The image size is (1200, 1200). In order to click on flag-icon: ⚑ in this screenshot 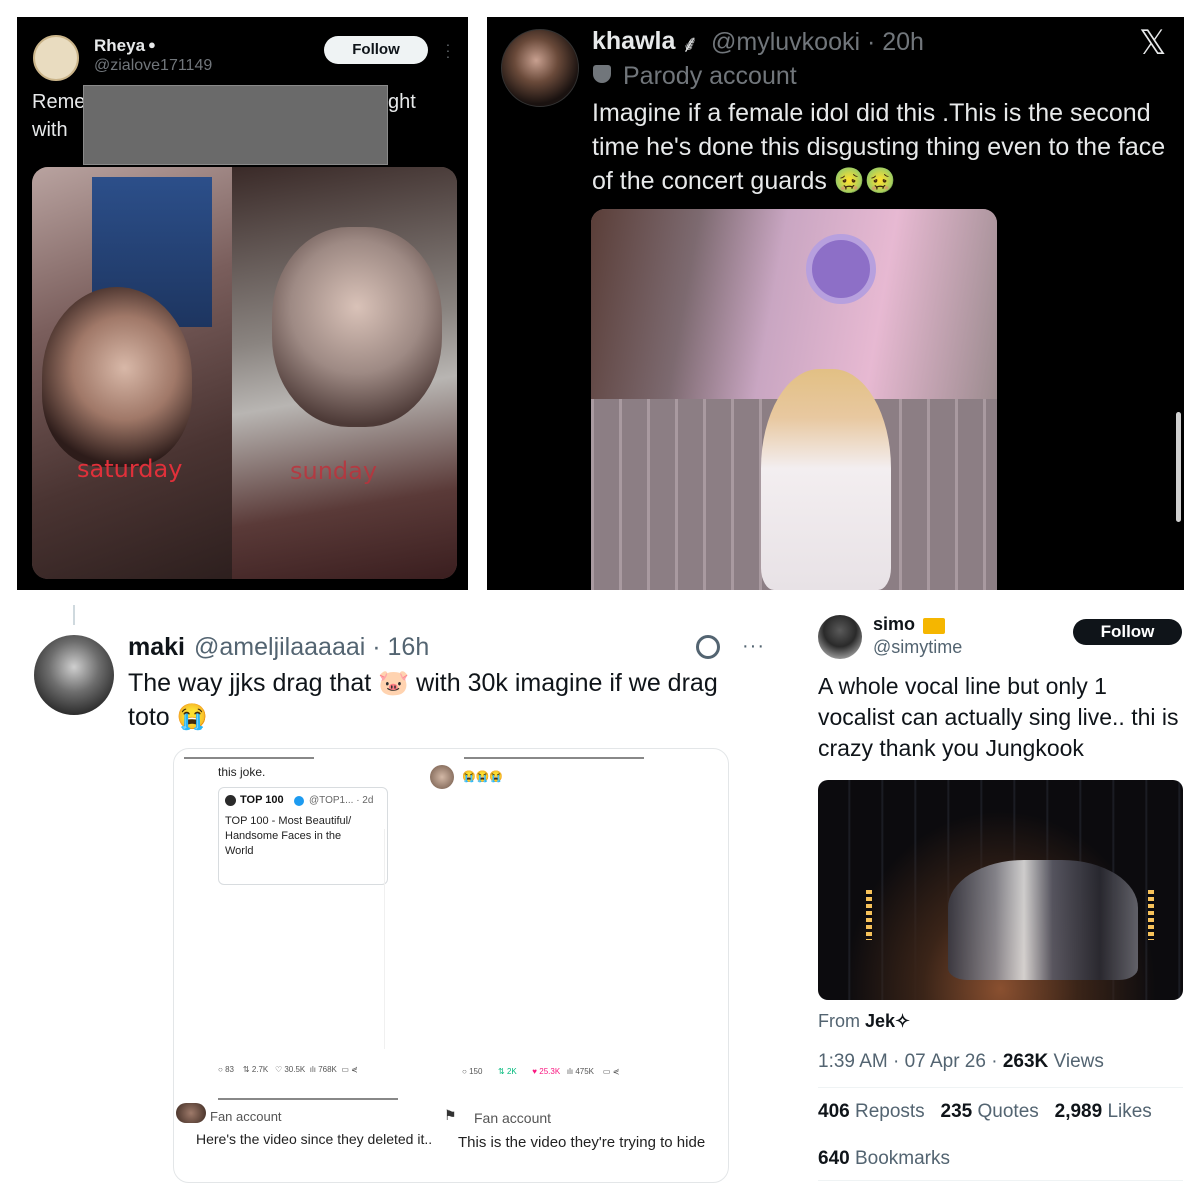, I will do `click(450, 1115)`.